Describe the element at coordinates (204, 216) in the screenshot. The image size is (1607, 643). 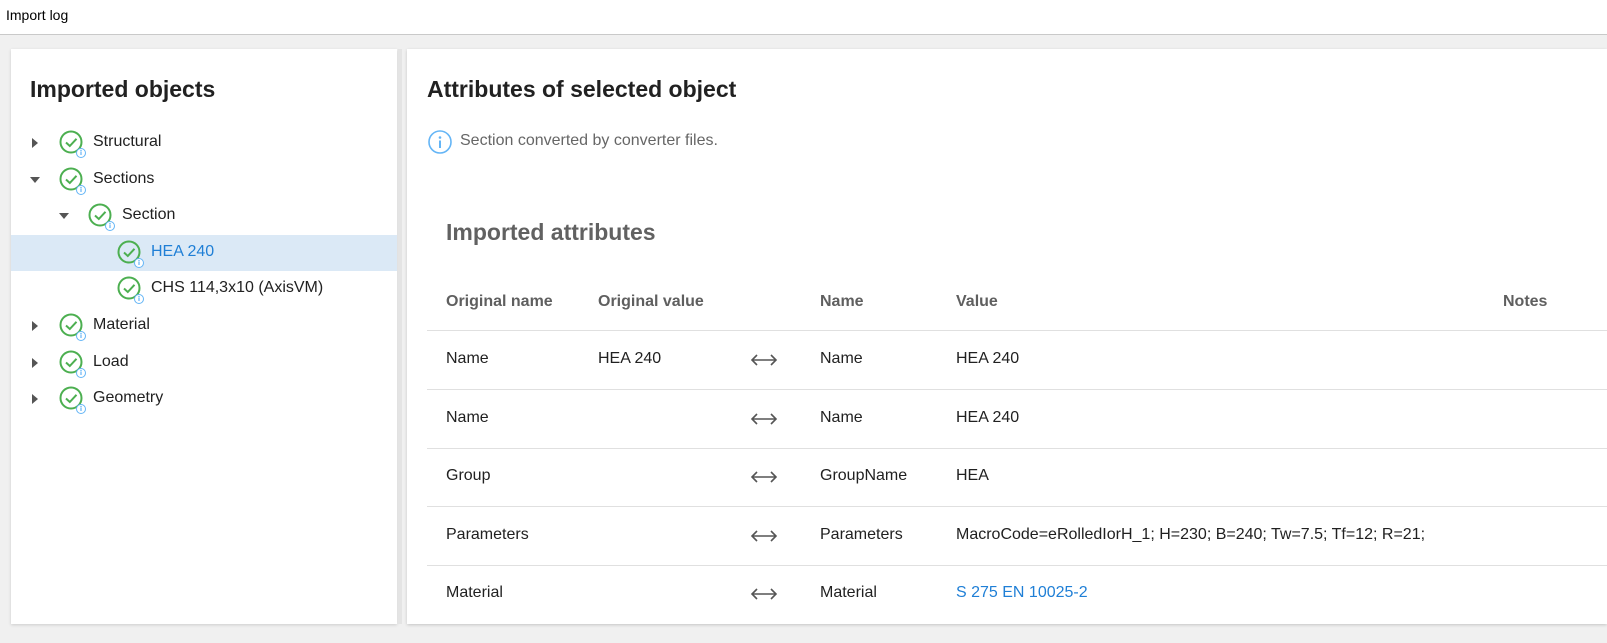
I see `tree-item: Section` at that location.